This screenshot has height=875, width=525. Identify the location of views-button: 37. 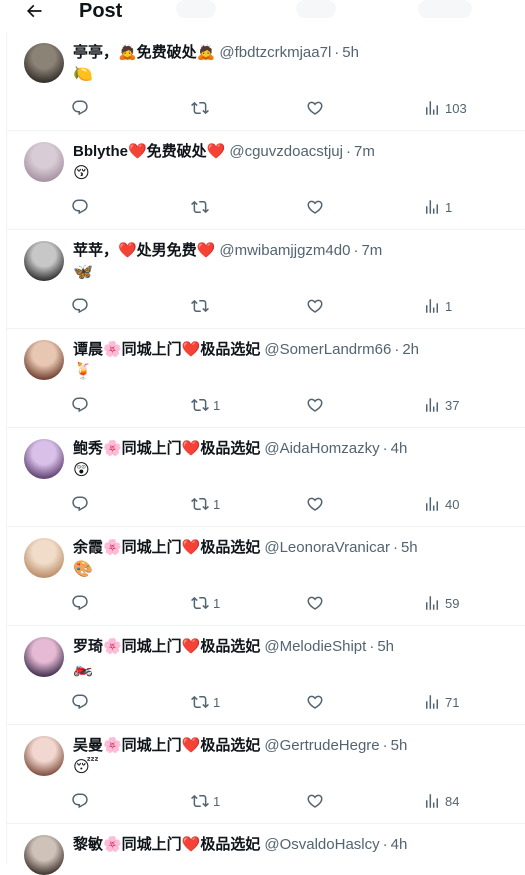
(441, 405).